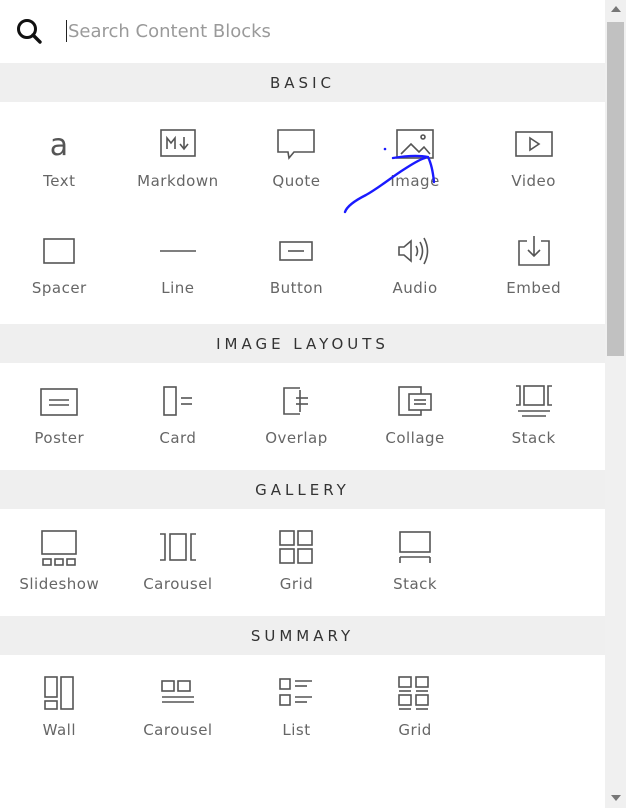 This screenshot has height=808, width=626. What do you see at coordinates (296, 730) in the screenshot?
I see `block-label: List` at bounding box center [296, 730].